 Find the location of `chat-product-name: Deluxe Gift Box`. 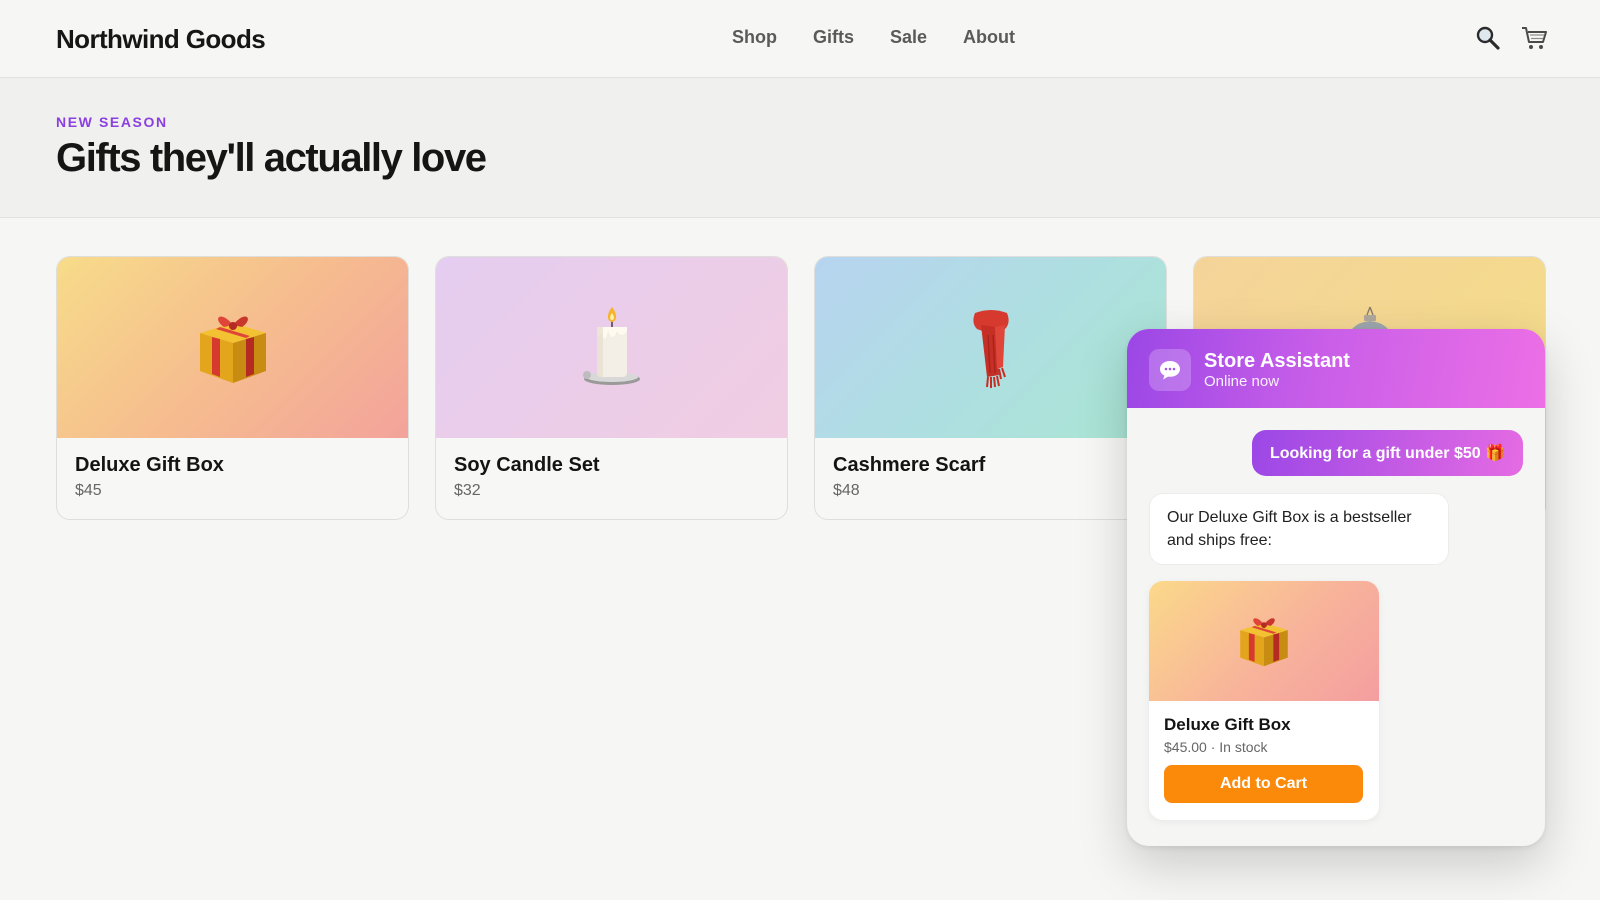

chat-product-name: Deluxe Gift Box is located at coordinates (1227, 724).